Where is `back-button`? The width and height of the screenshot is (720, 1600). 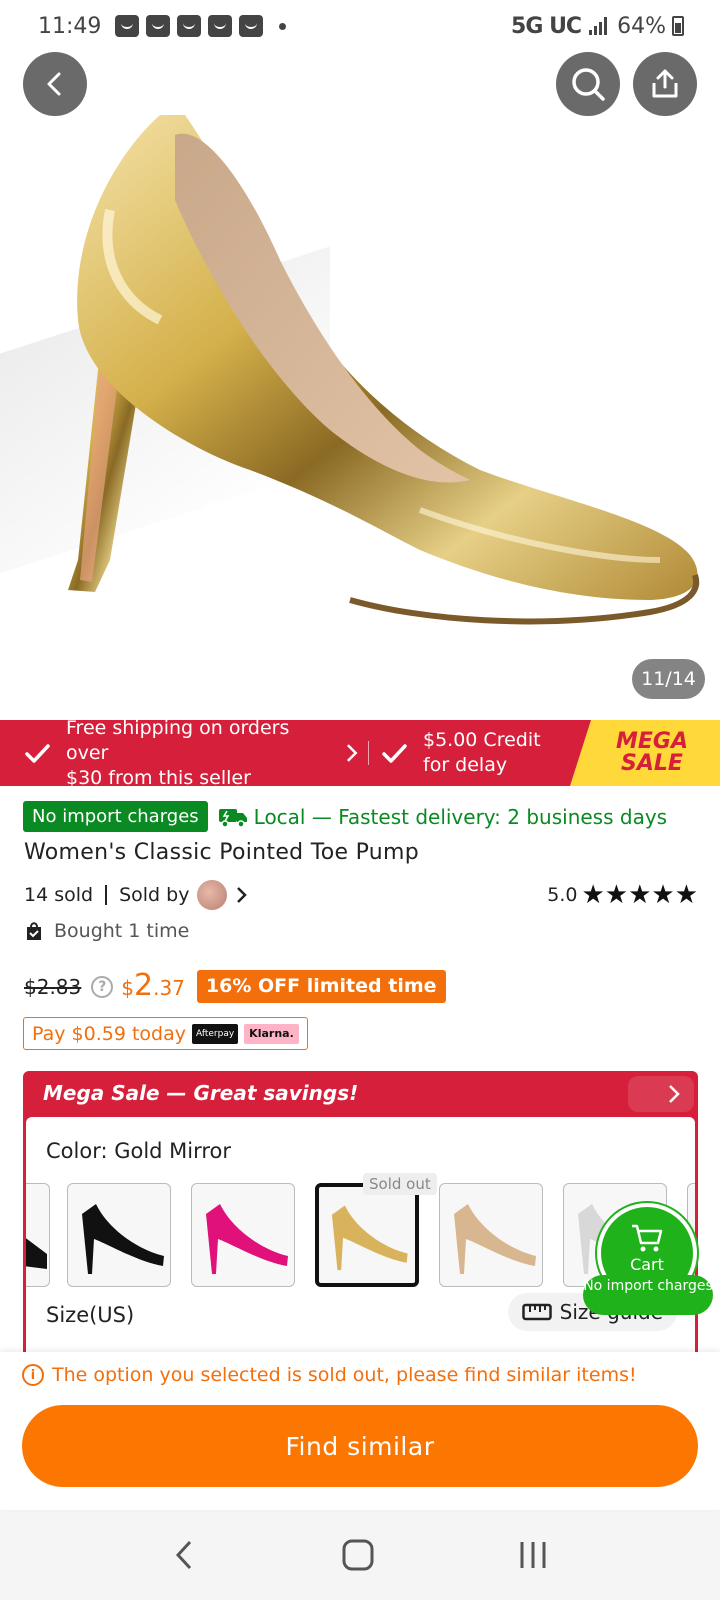 back-button is located at coordinates (55, 84).